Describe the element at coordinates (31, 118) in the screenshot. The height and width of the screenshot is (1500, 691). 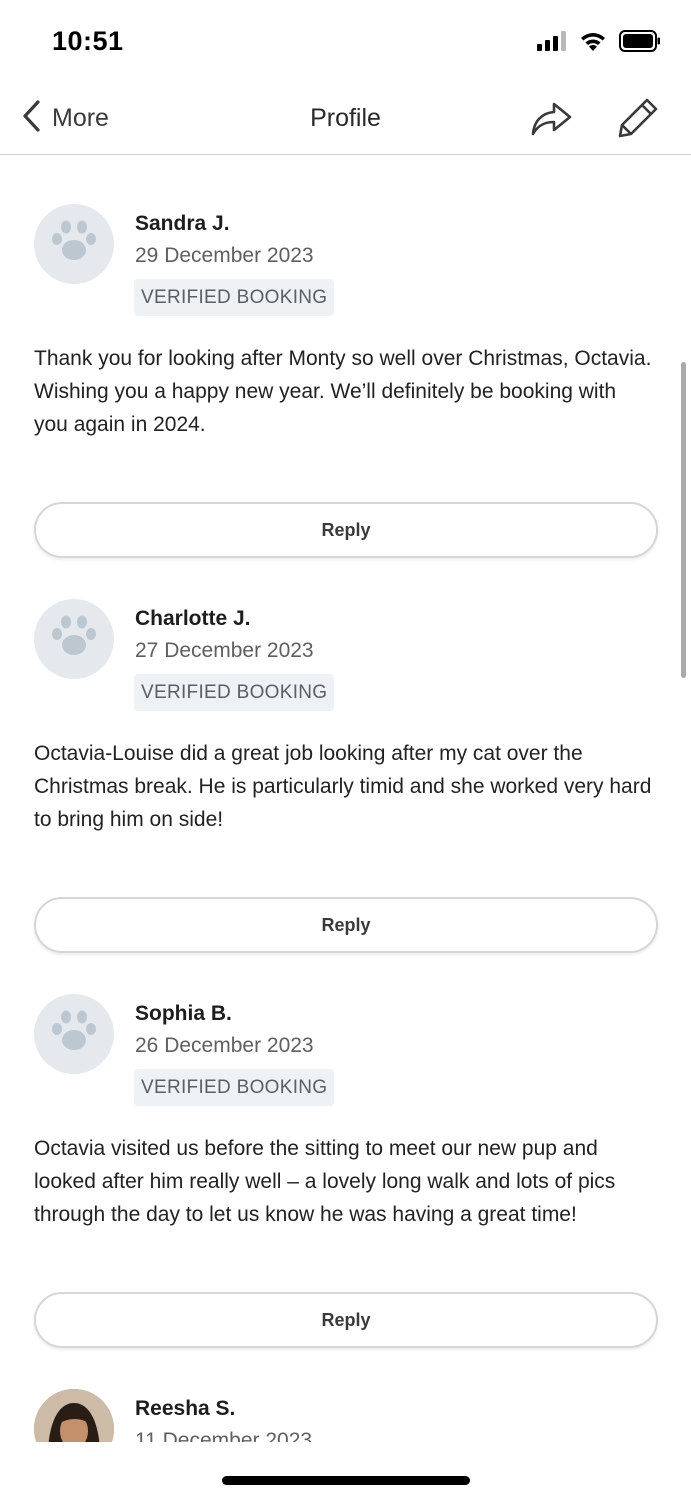
I see `chevron-left-icon` at that location.